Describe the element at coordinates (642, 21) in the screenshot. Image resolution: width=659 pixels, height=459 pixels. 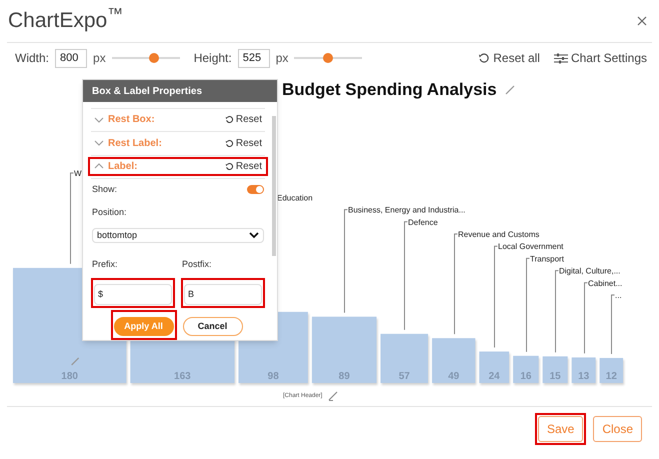
I see `close-icon` at that location.